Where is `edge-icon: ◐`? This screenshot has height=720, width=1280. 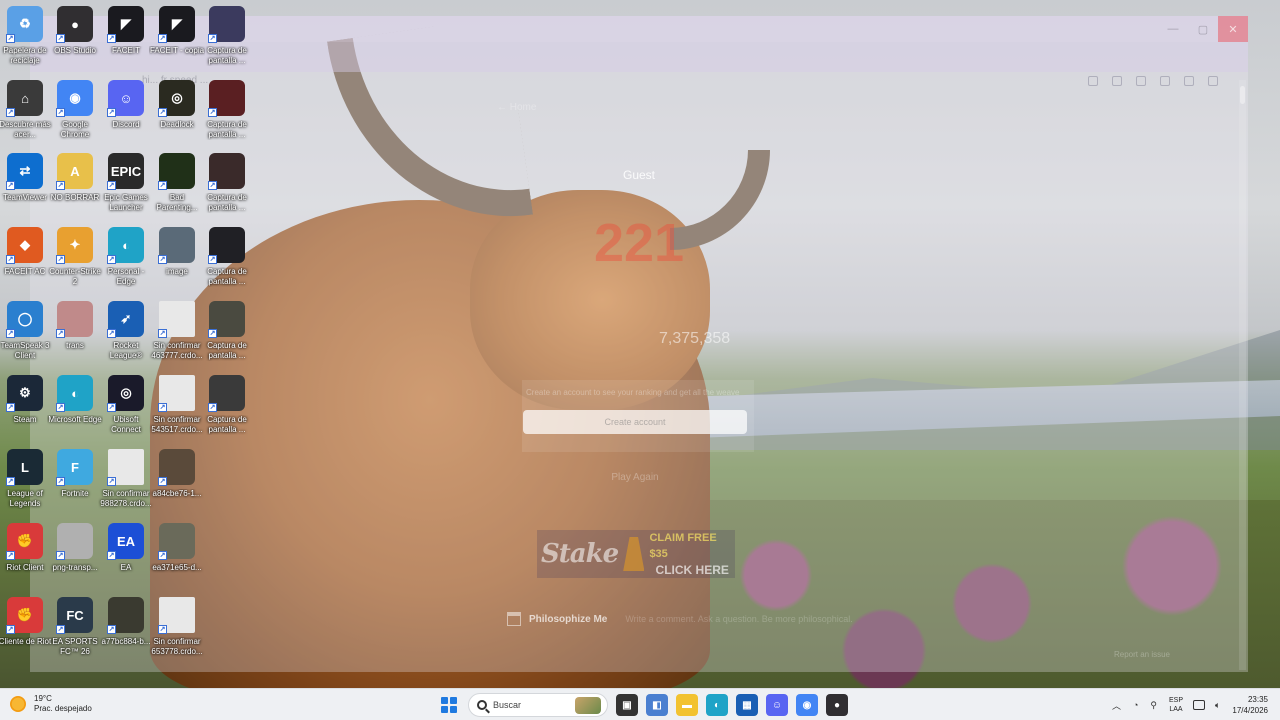
edge-icon: ◐ is located at coordinates (717, 705).